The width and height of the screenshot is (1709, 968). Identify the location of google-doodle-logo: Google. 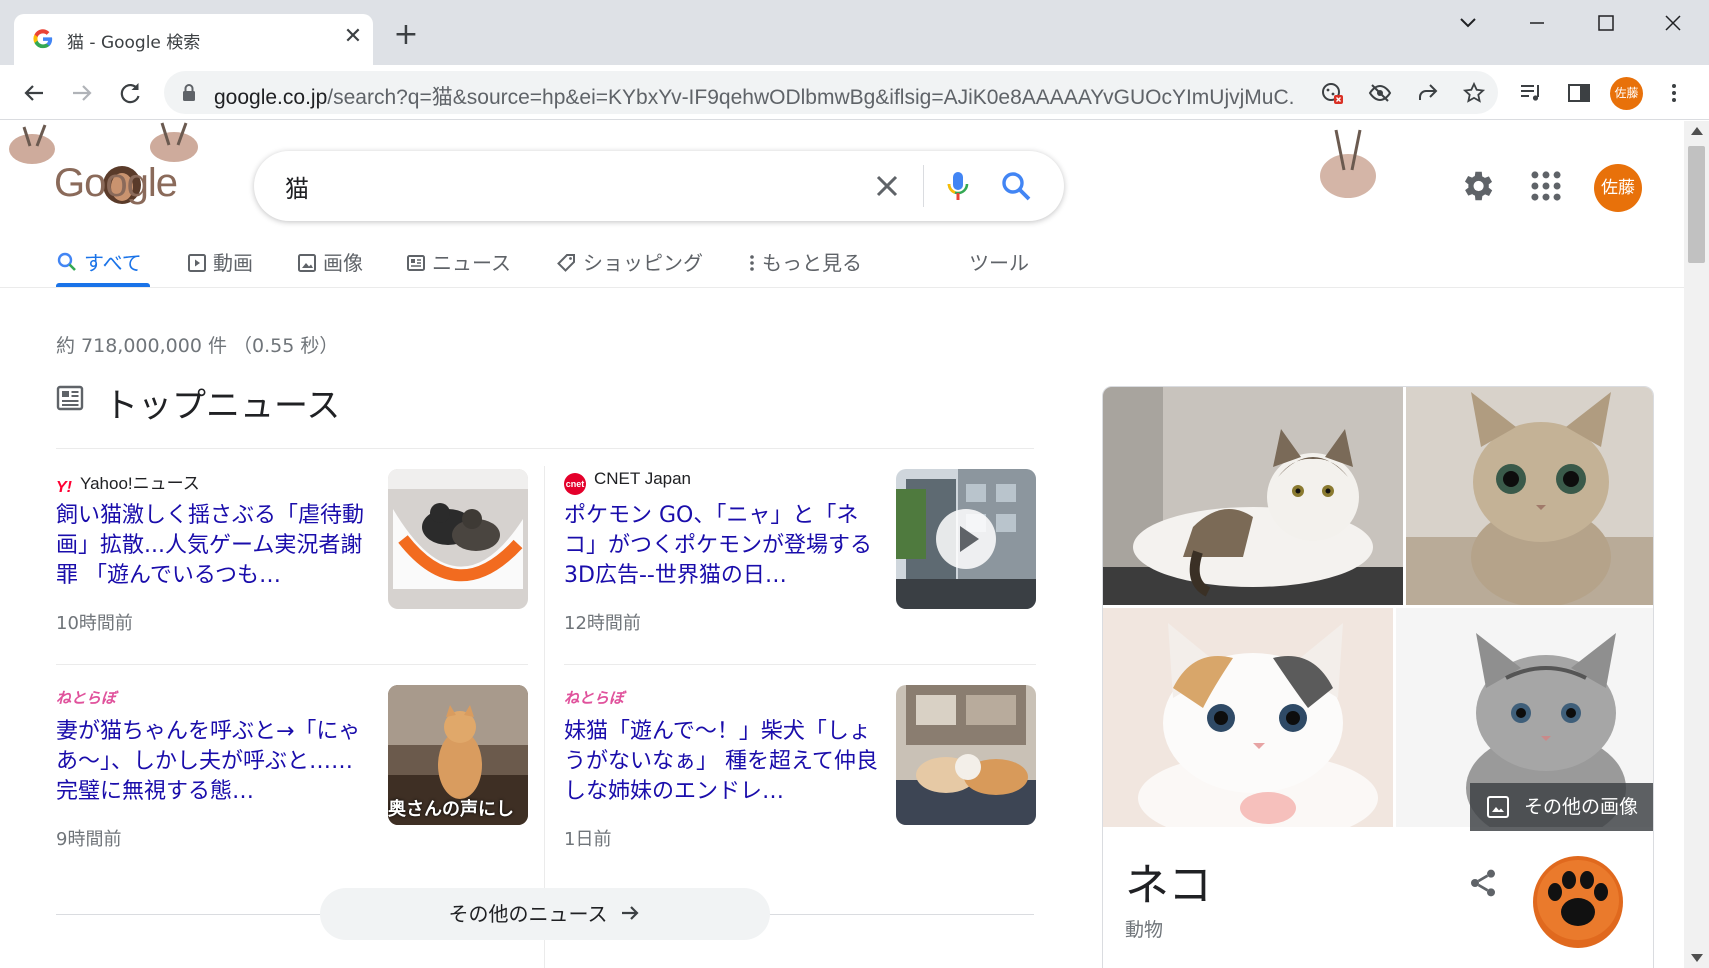
(104, 168).